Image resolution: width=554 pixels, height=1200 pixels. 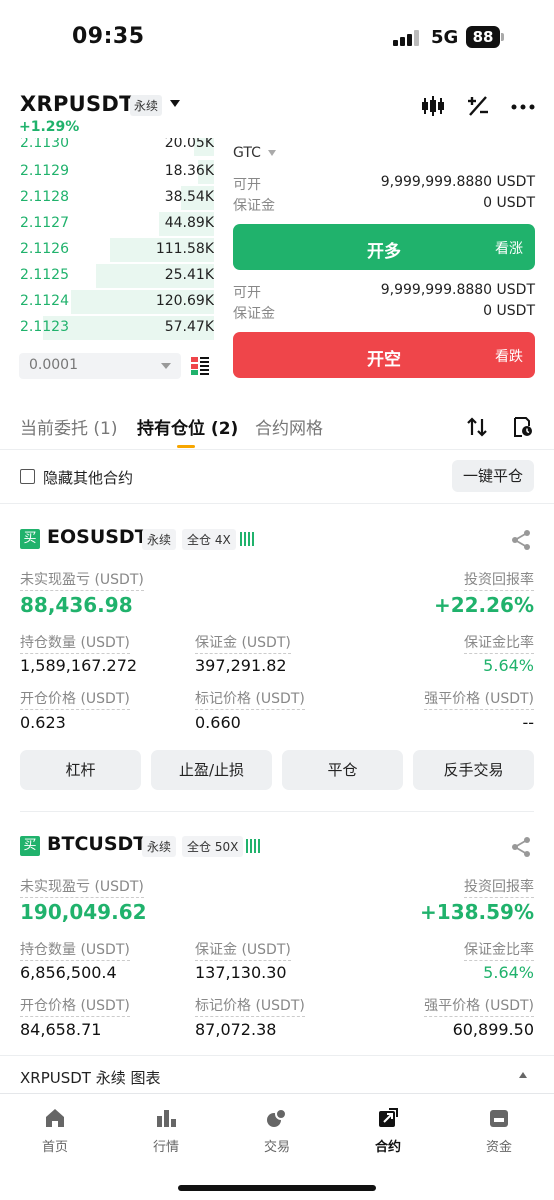 What do you see at coordinates (55, 1118) in the screenshot?
I see `home-icon` at bounding box center [55, 1118].